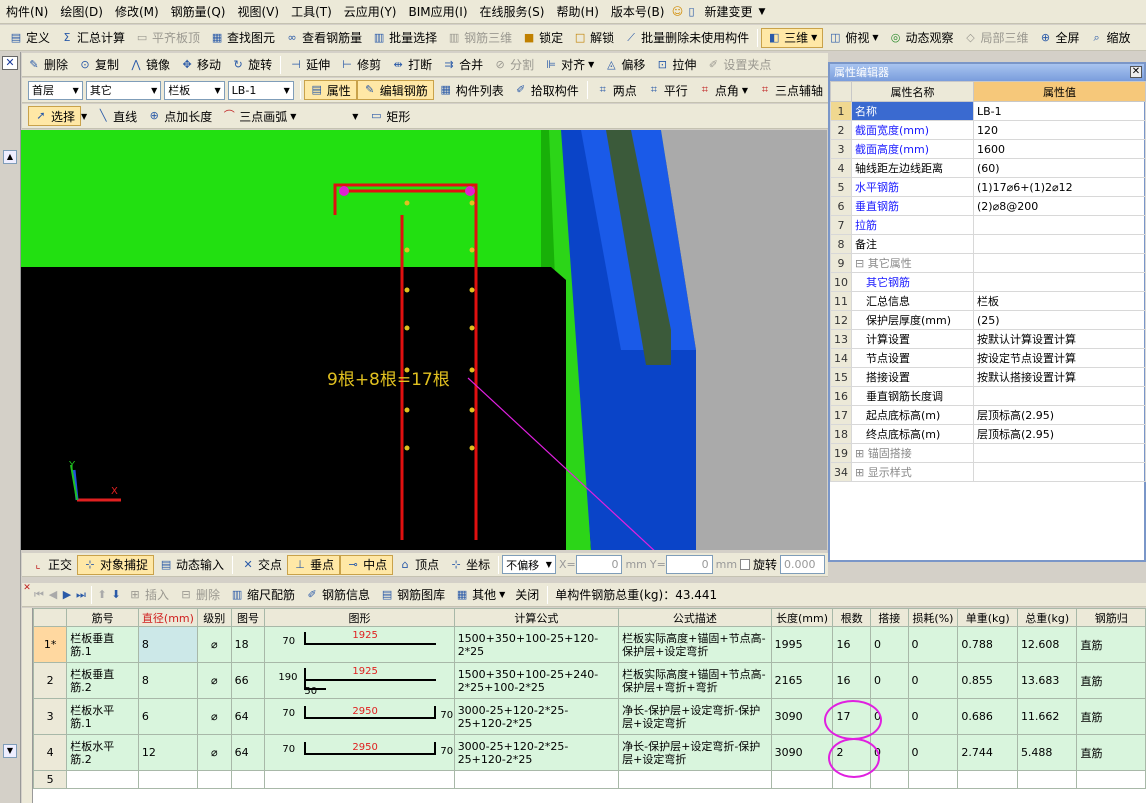 This screenshot has height=803, width=1146. Describe the element at coordinates (167, 38) in the screenshot. I see `level-slab-button: ▭ 平齐板顶` at that location.